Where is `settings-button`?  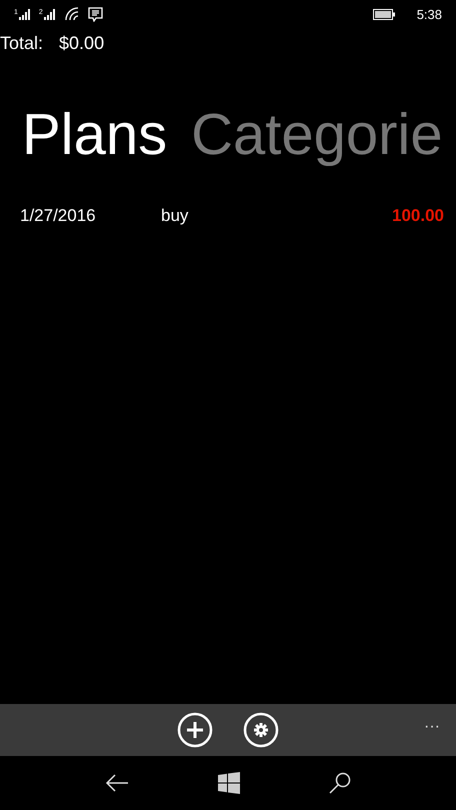 settings-button is located at coordinates (261, 730).